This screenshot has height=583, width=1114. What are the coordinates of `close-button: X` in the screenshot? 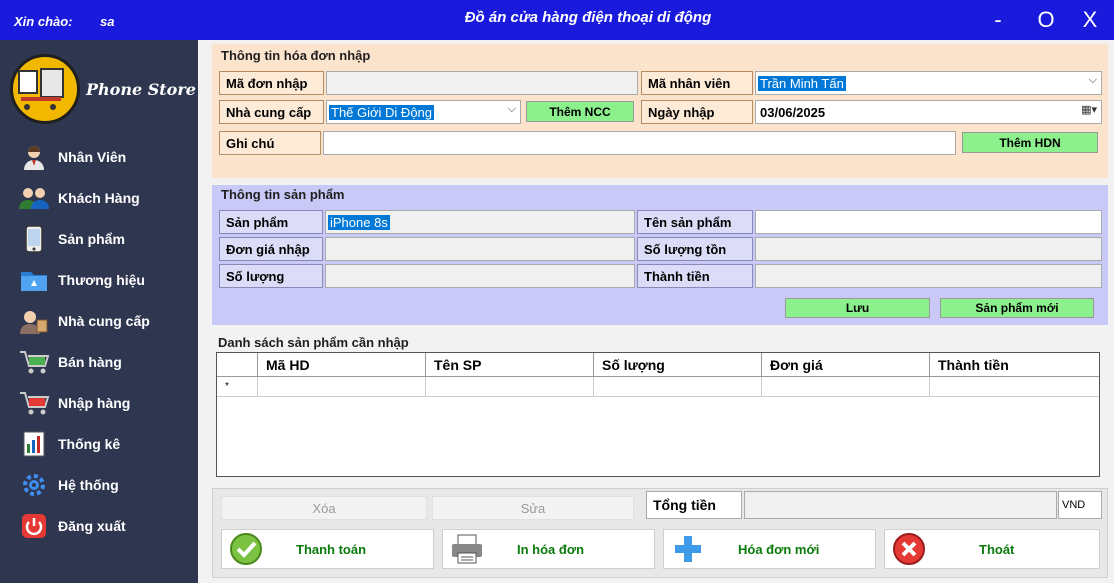 It's located at (1090, 20).